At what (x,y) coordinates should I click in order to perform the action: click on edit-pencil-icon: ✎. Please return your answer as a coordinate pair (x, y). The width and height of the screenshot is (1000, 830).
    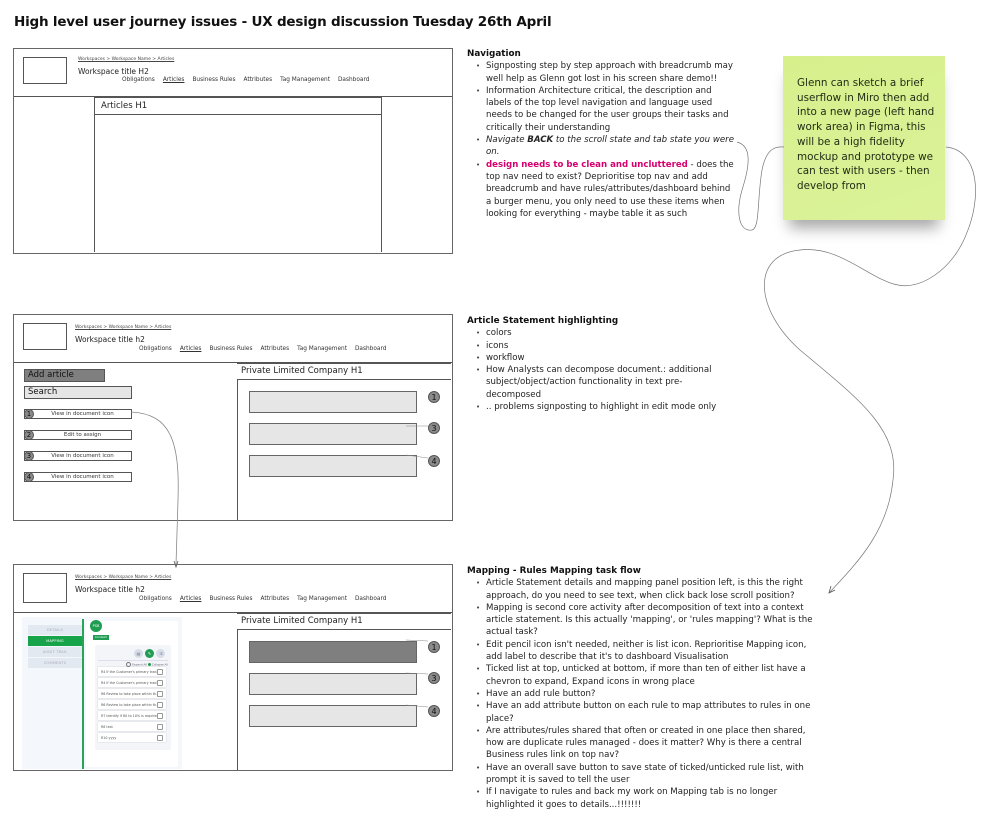
    Looking at the image, I should click on (149, 653).